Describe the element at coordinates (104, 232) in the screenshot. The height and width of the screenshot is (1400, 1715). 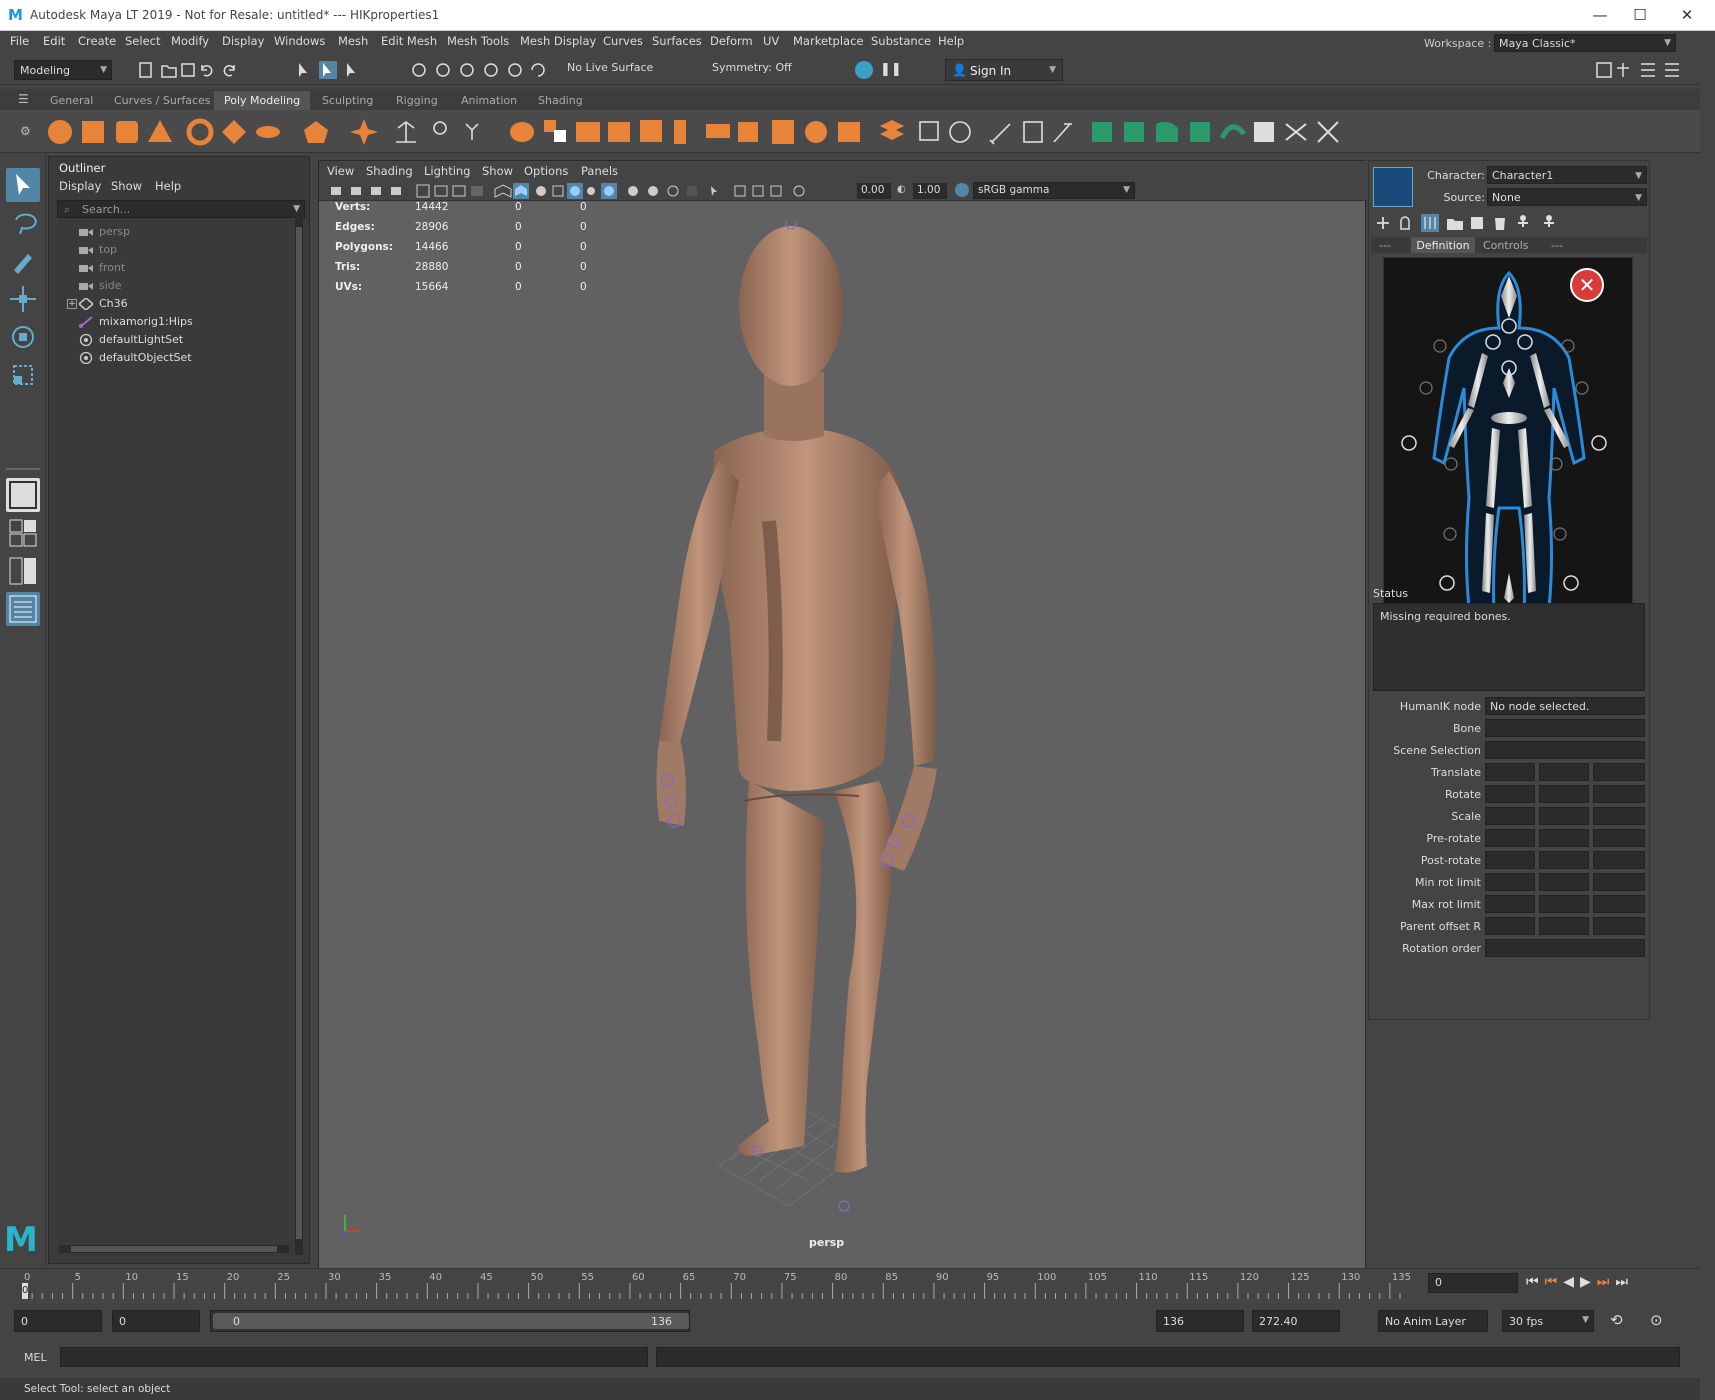
I see `outliner-item-persp: persp` at that location.